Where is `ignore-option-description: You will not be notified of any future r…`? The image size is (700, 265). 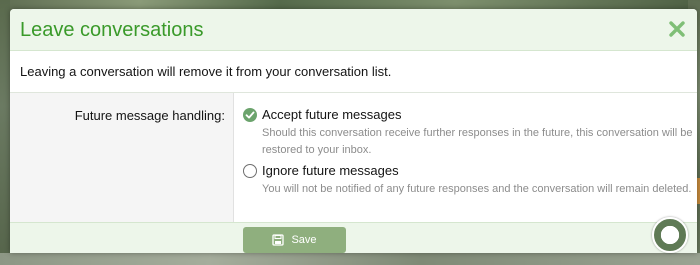
ignore-option-description: You will not be notified of any future r… is located at coordinates (477, 189).